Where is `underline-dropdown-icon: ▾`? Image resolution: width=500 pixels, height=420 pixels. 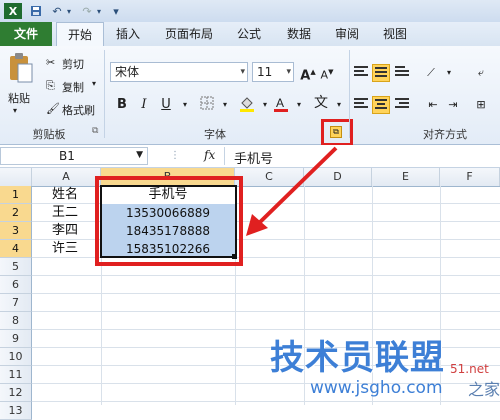
underline-dropdown-icon: ▾ is located at coordinates (185, 105).